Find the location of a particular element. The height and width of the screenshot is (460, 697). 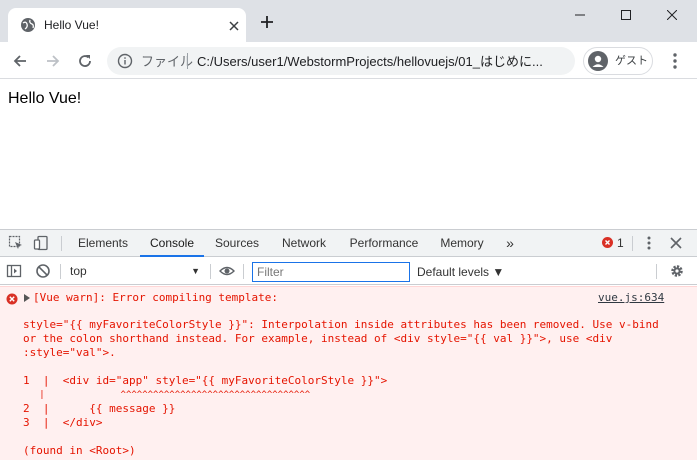

log-levels-dropdown: Default levels ▼ is located at coordinates (460, 272).